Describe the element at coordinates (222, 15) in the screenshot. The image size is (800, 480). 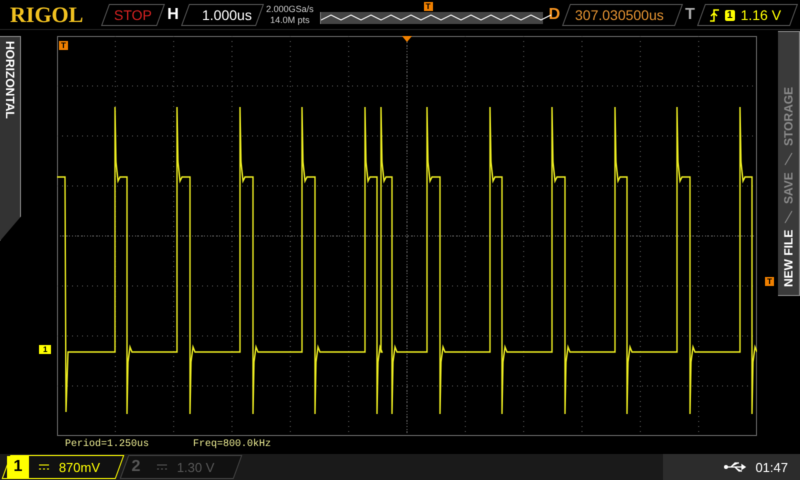
I see `timebase-value: 1.000us` at that location.